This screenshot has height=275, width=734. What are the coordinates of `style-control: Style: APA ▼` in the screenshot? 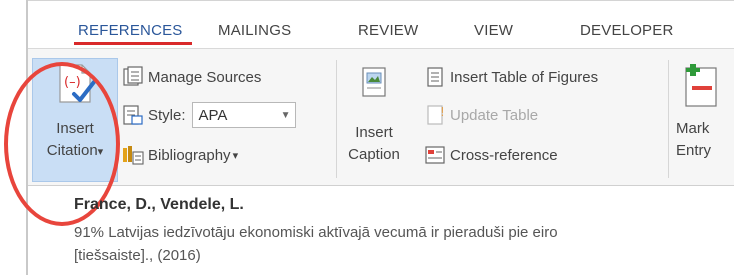 It's located at (209, 115).